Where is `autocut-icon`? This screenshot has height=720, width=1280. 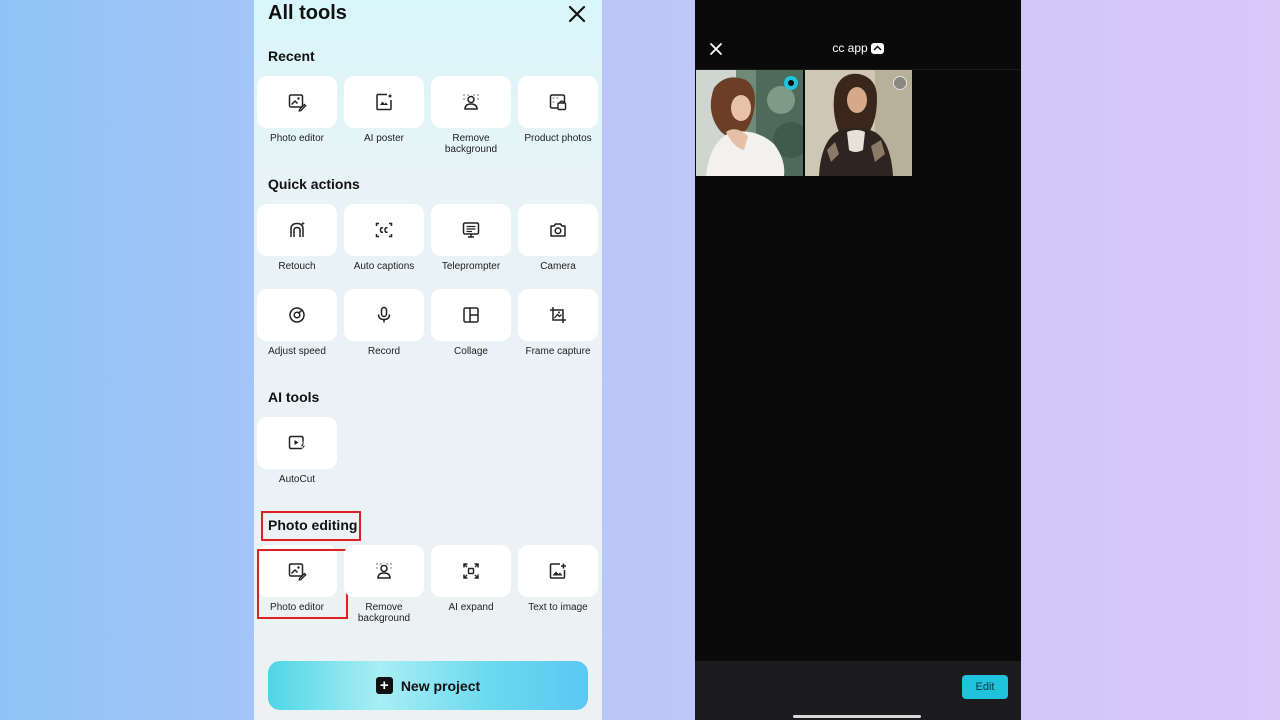
autocut-icon is located at coordinates (297, 443).